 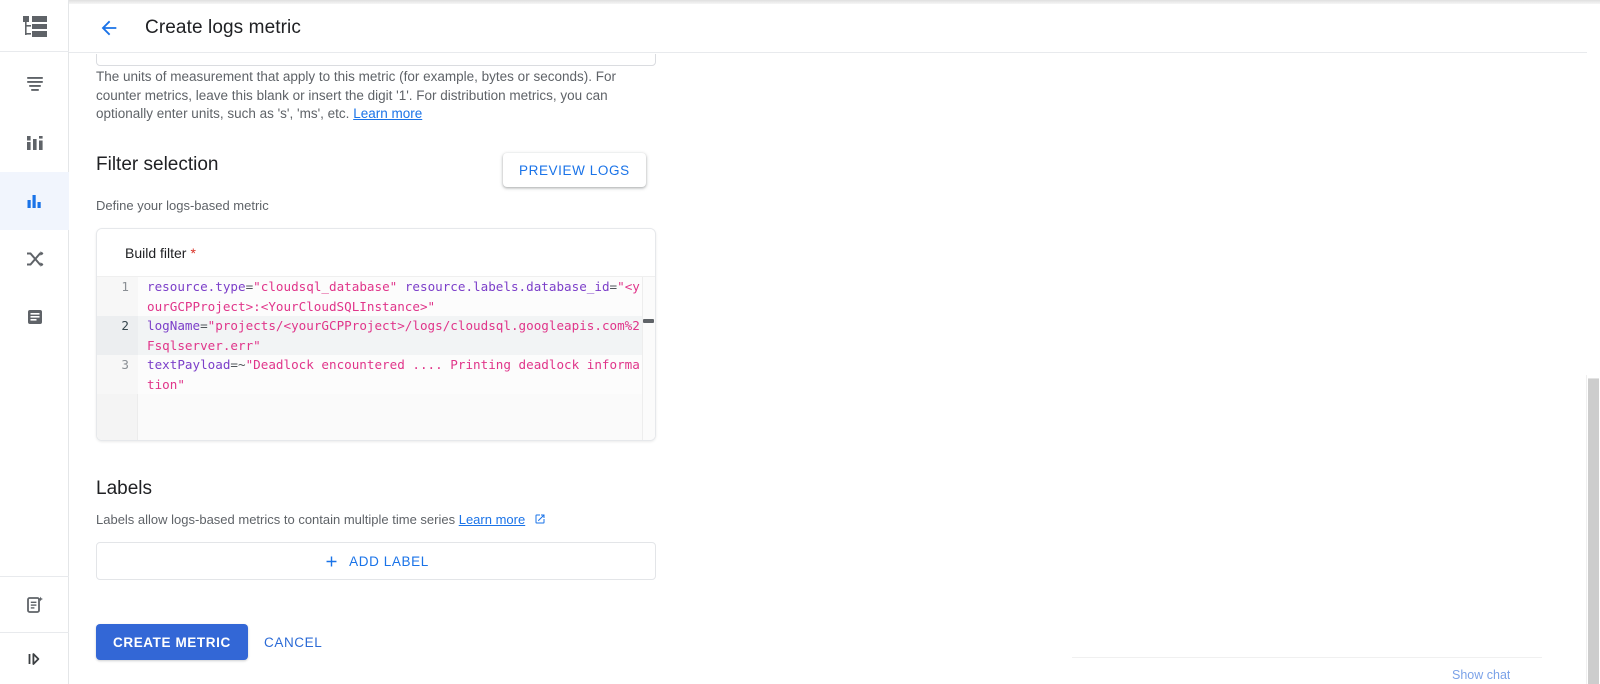 I want to click on labels-learn-more-link: Learn more, so click(x=492, y=519).